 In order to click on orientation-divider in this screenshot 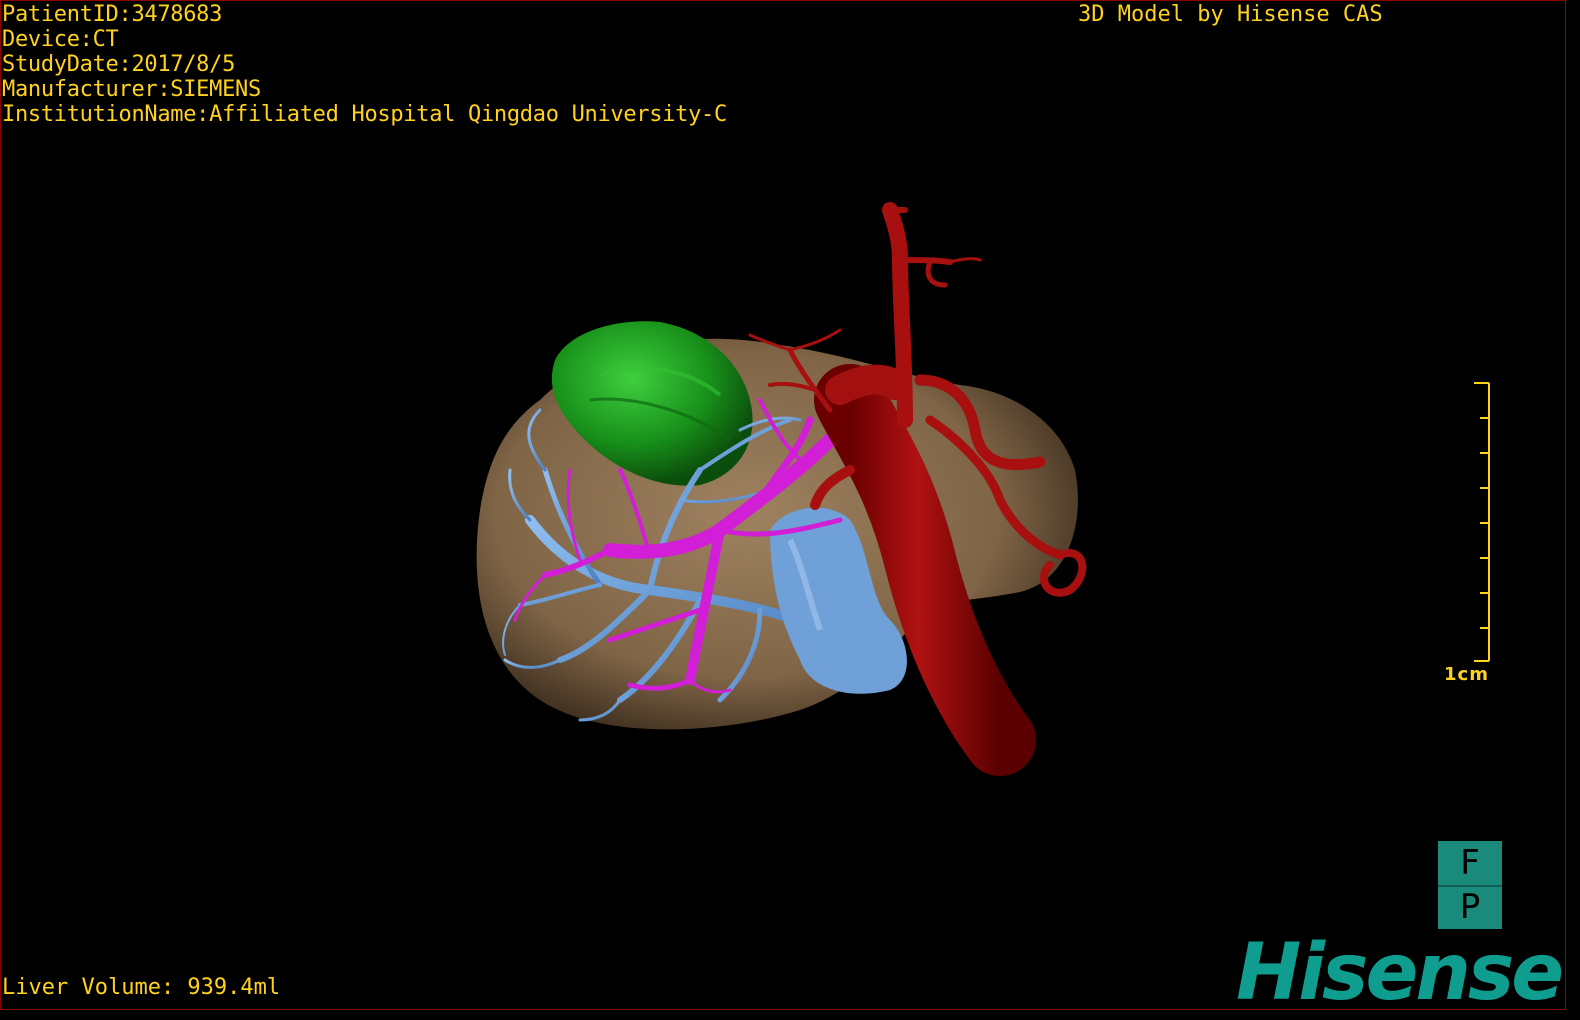, I will do `click(1470, 886)`.